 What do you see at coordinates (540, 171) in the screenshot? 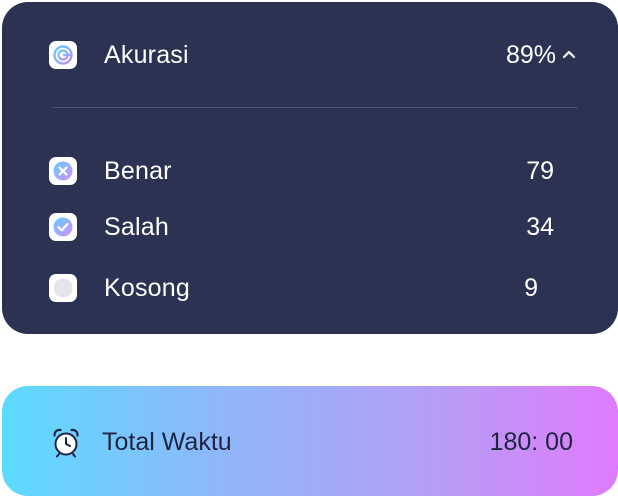
I see `benar-value: 79` at bounding box center [540, 171].